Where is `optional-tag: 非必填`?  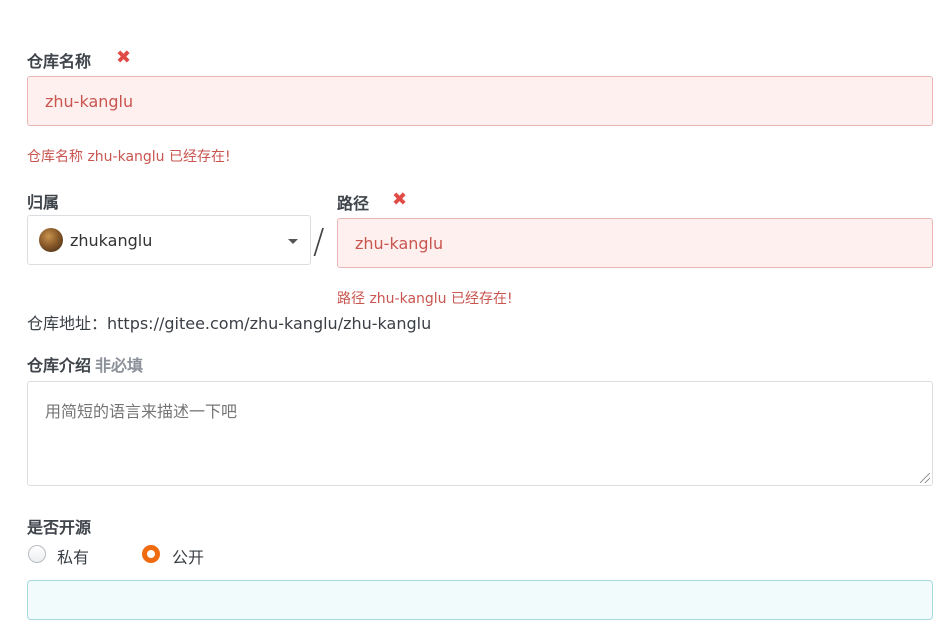 optional-tag: 非必填 is located at coordinates (119, 365).